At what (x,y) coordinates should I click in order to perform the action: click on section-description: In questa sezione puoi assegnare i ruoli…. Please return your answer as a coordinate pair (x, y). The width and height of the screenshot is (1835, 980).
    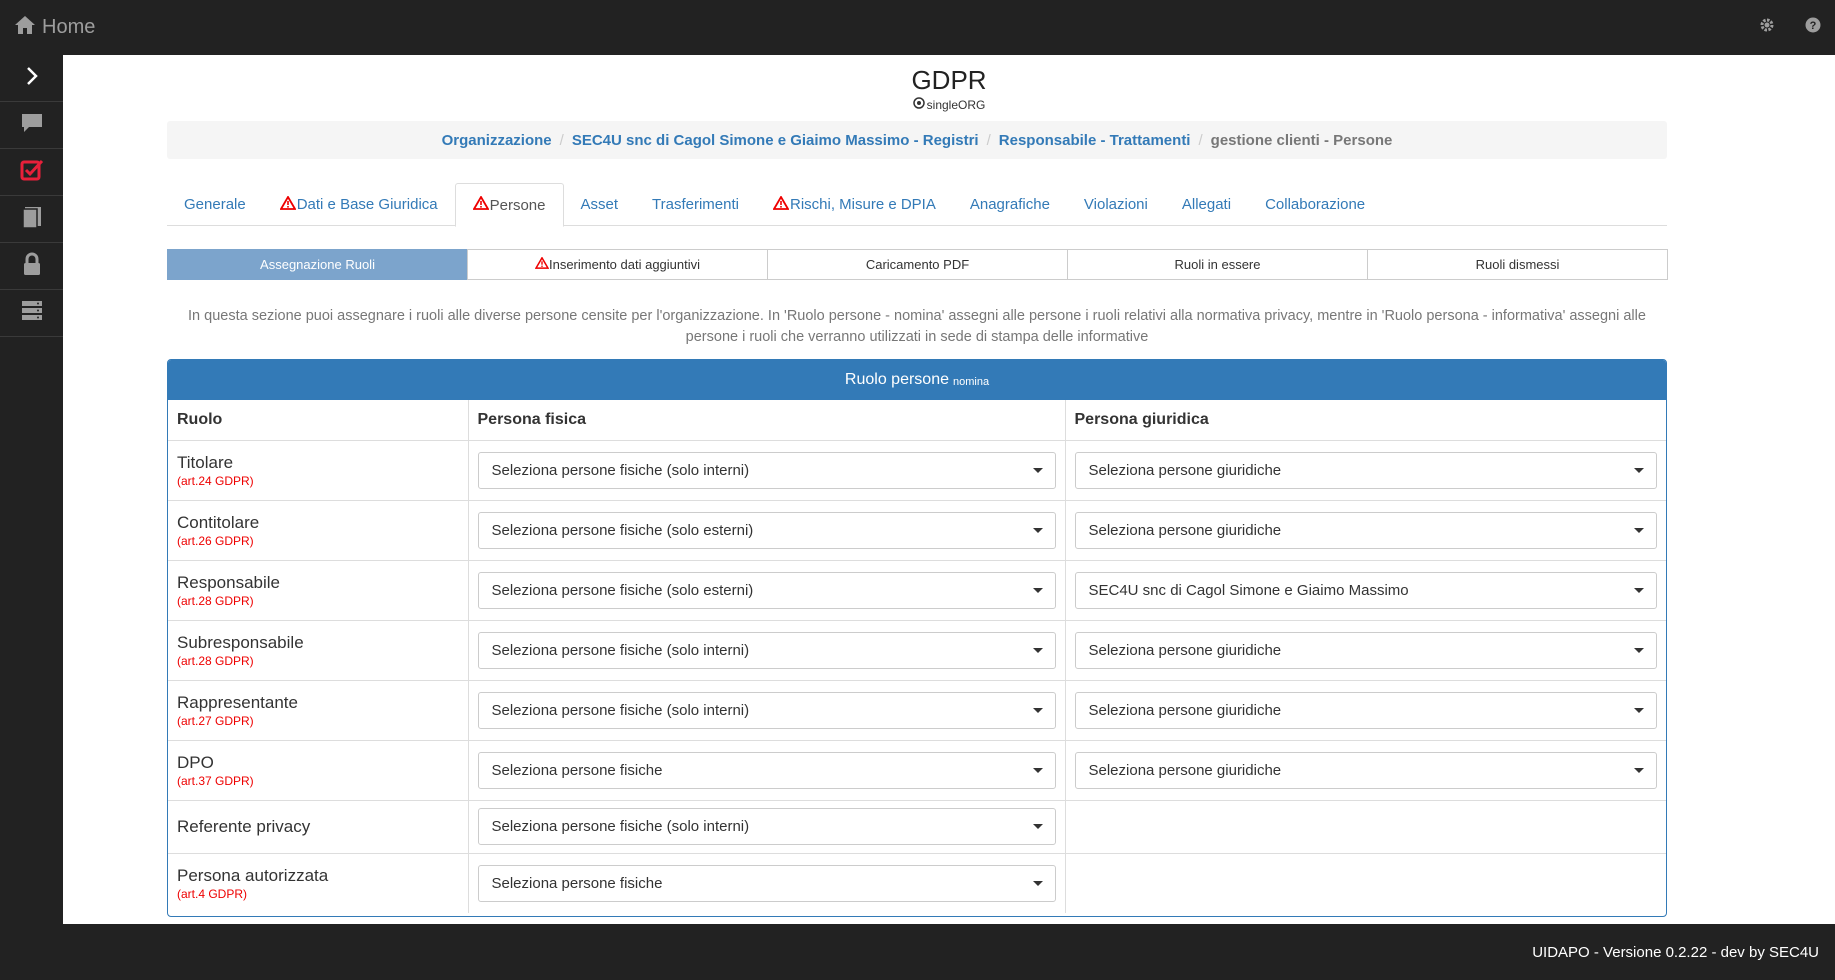
    Looking at the image, I should click on (917, 326).